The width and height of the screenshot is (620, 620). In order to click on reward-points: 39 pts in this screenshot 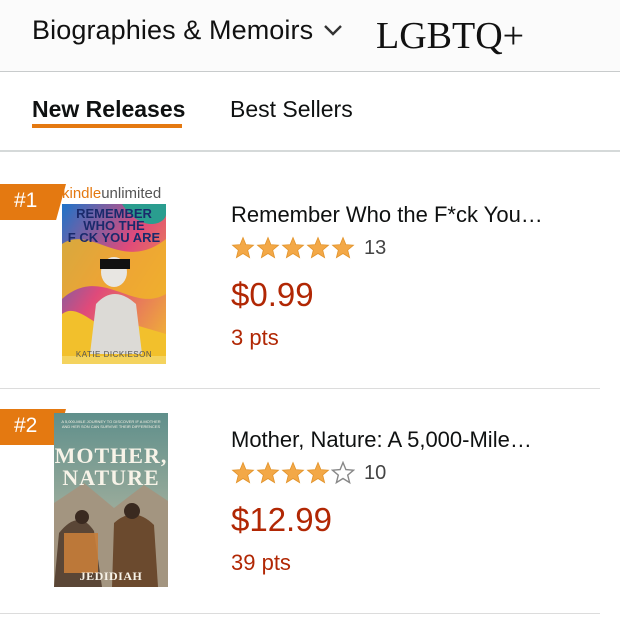, I will do `click(261, 562)`.